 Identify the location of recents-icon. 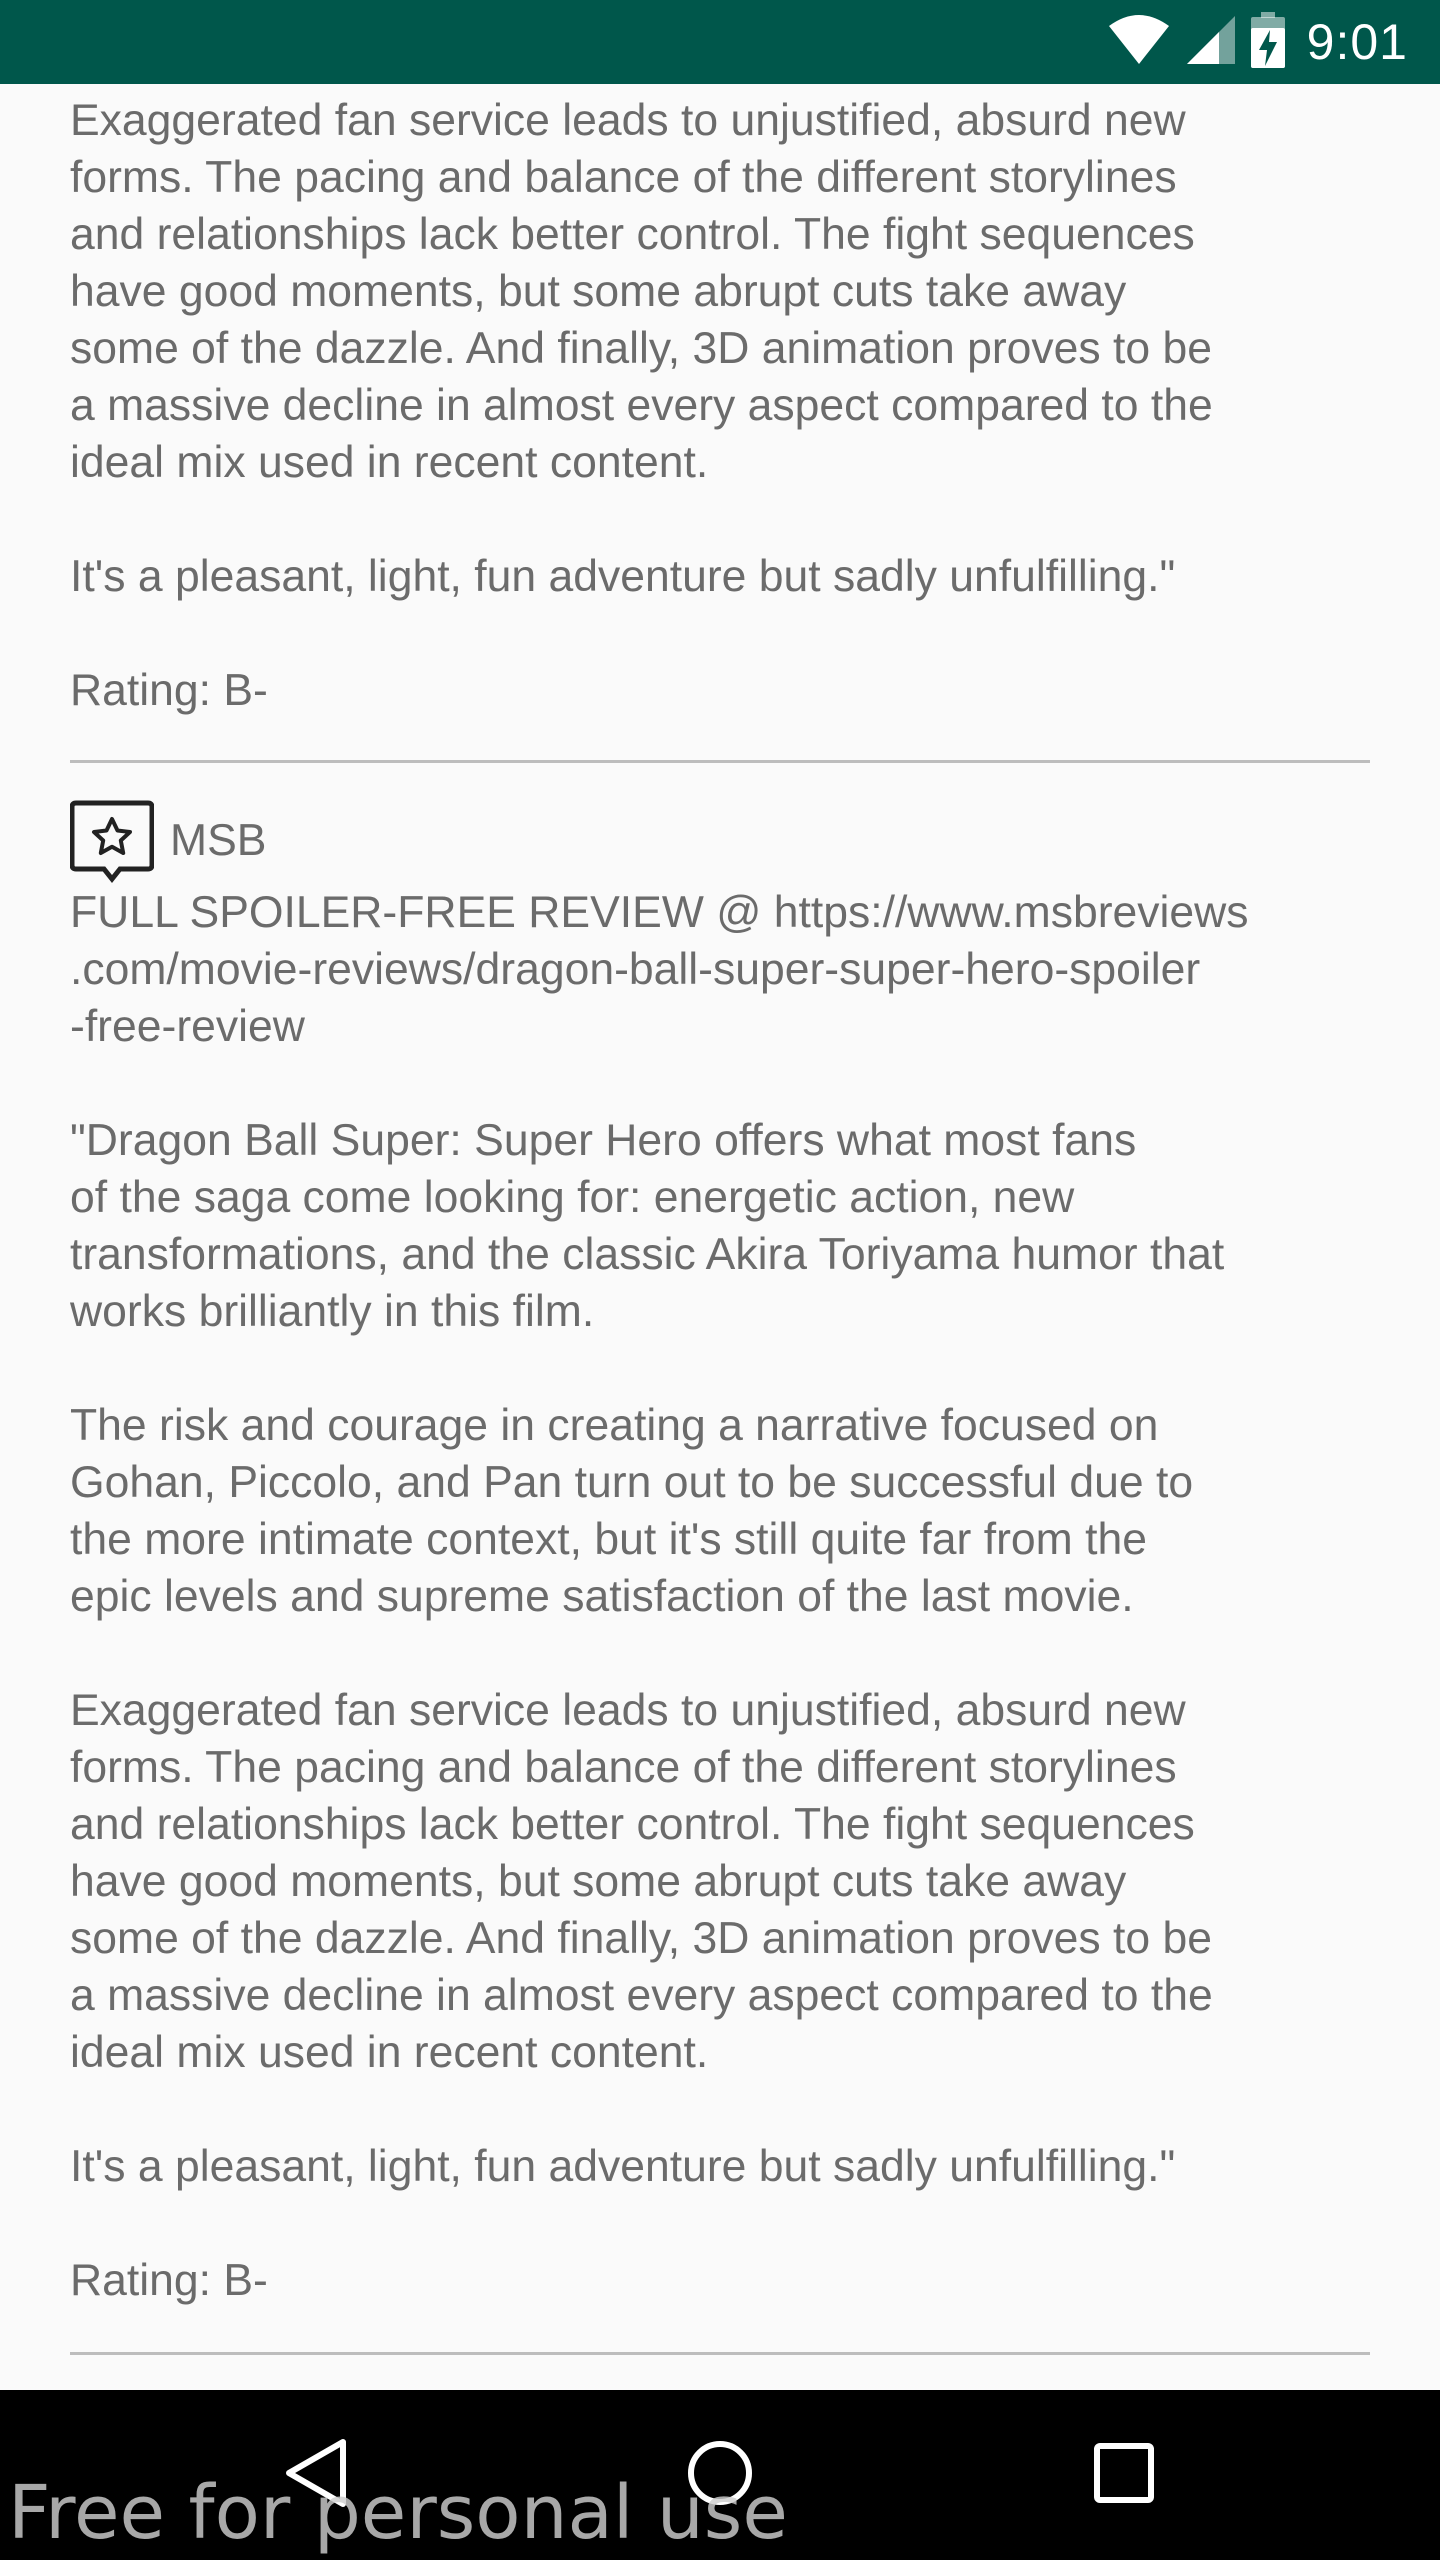
(1124, 2475).